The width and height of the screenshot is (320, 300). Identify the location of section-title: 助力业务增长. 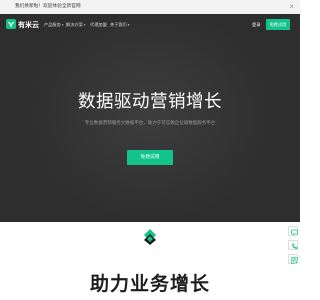
(149, 284).